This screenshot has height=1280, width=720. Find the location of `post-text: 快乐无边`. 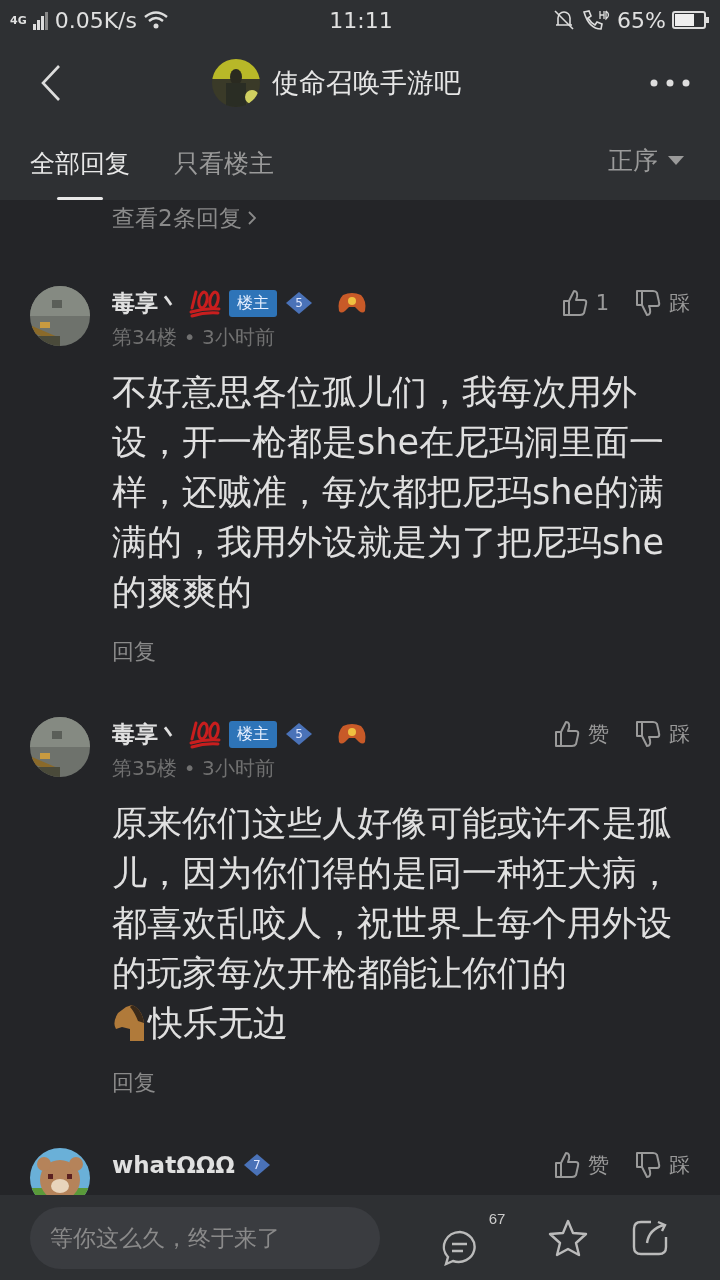

post-text: 快乐无边 is located at coordinates (218, 1023).